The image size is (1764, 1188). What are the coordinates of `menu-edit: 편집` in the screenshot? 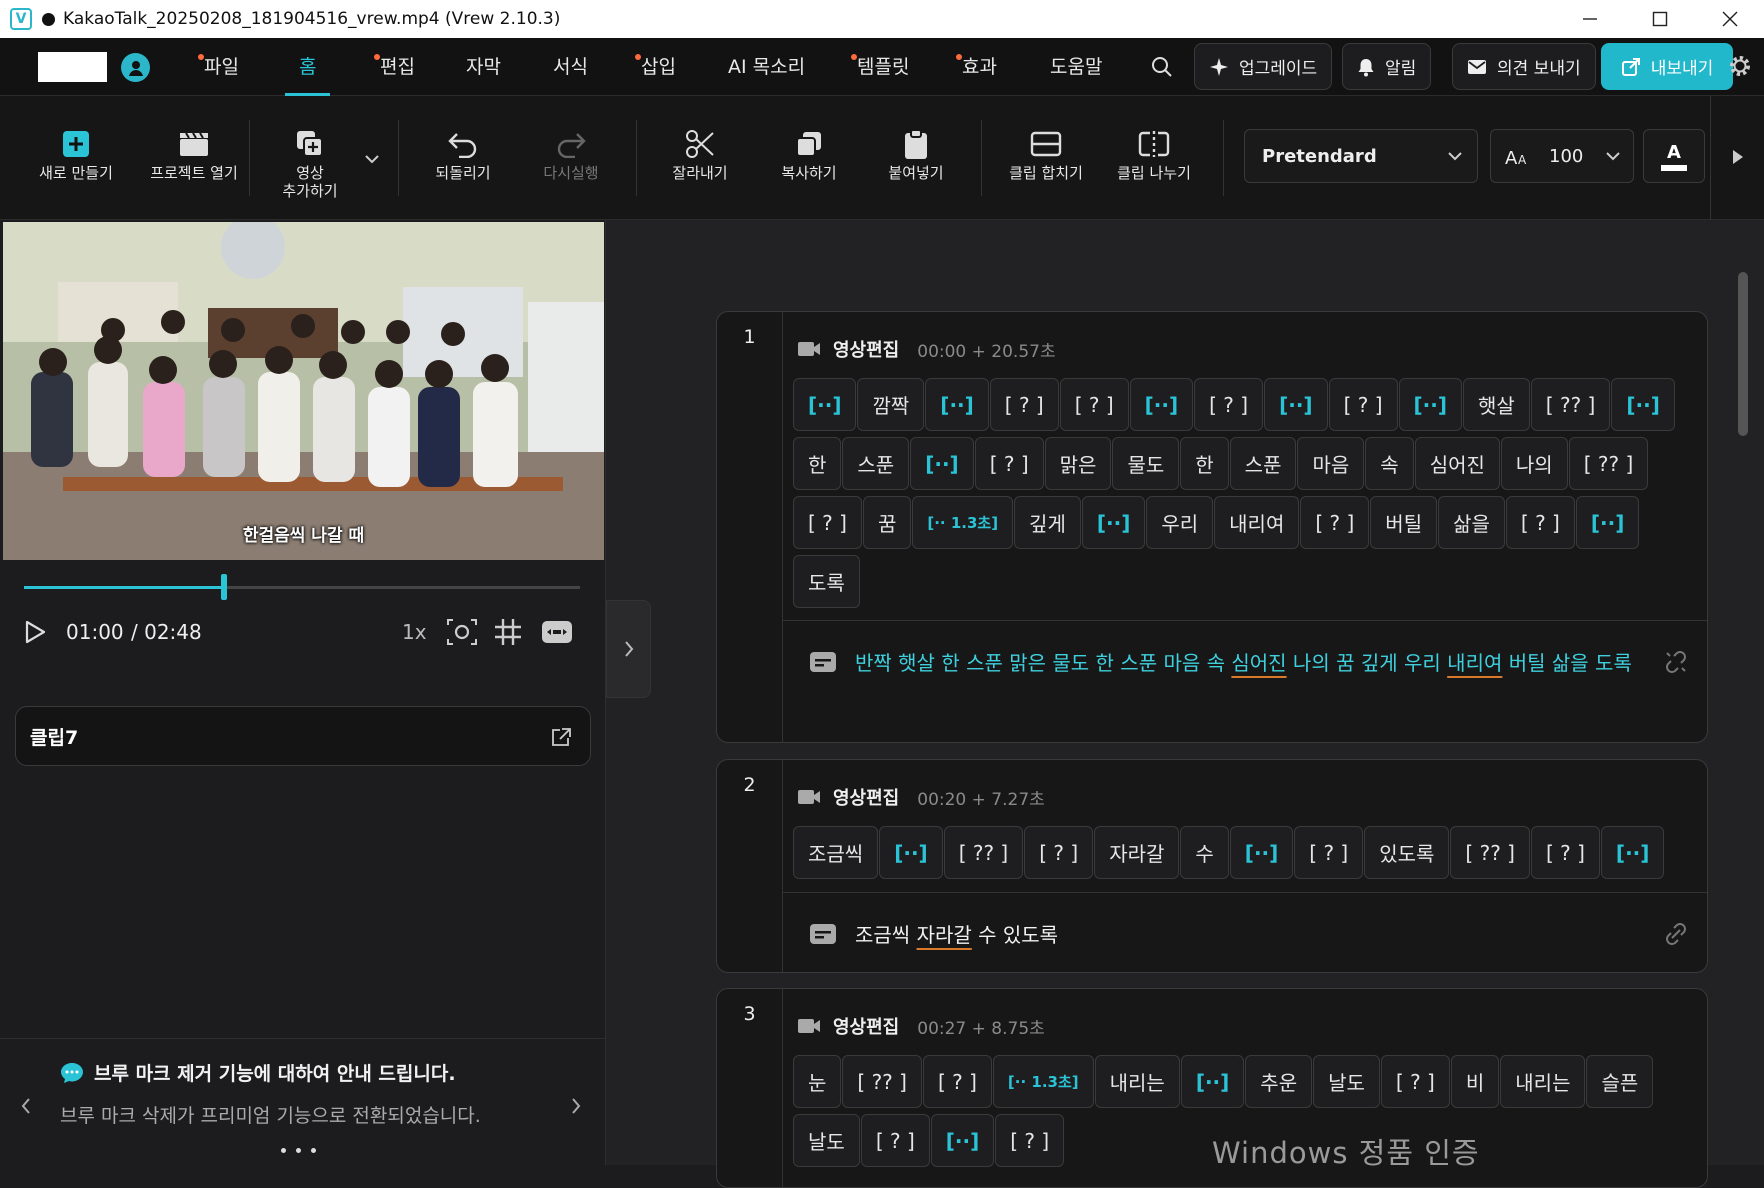 It's located at (394, 67).